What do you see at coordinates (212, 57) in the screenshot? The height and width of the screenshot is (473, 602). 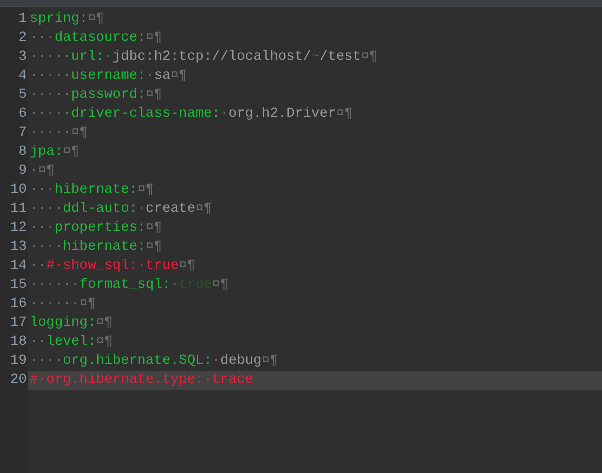 I see `yaml-value: jdbc:h2:tcp://localhost/` at bounding box center [212, 57].